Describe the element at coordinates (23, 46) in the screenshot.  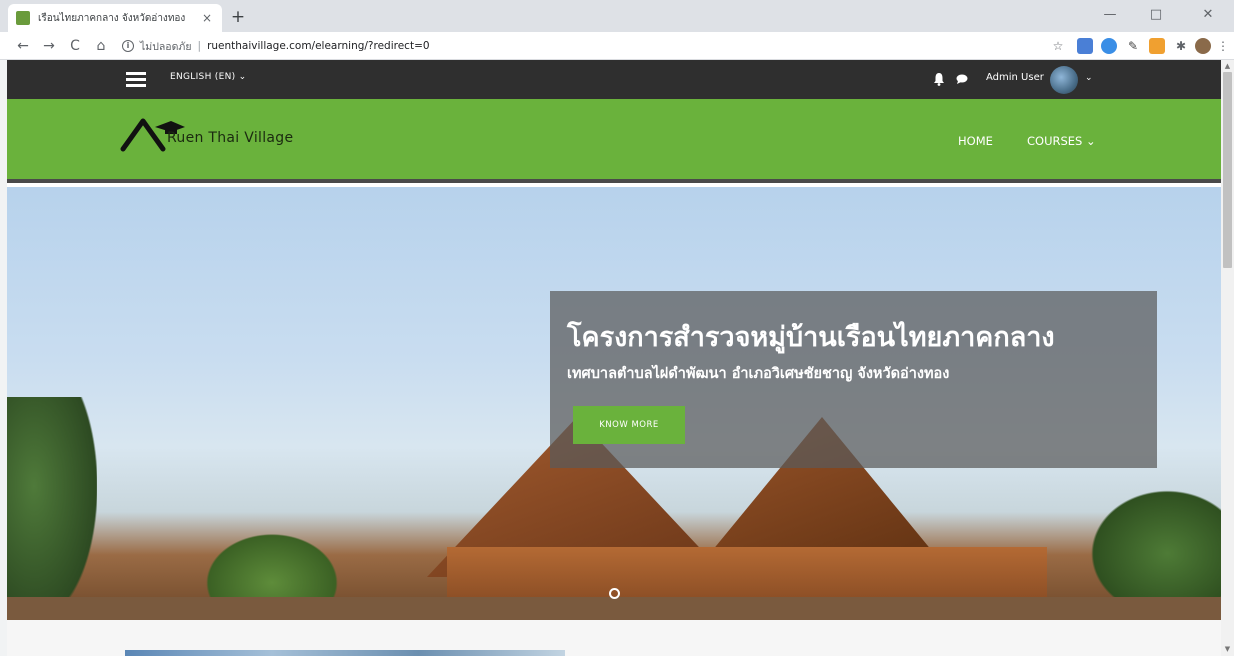
I see `back-button: ←` at that location.